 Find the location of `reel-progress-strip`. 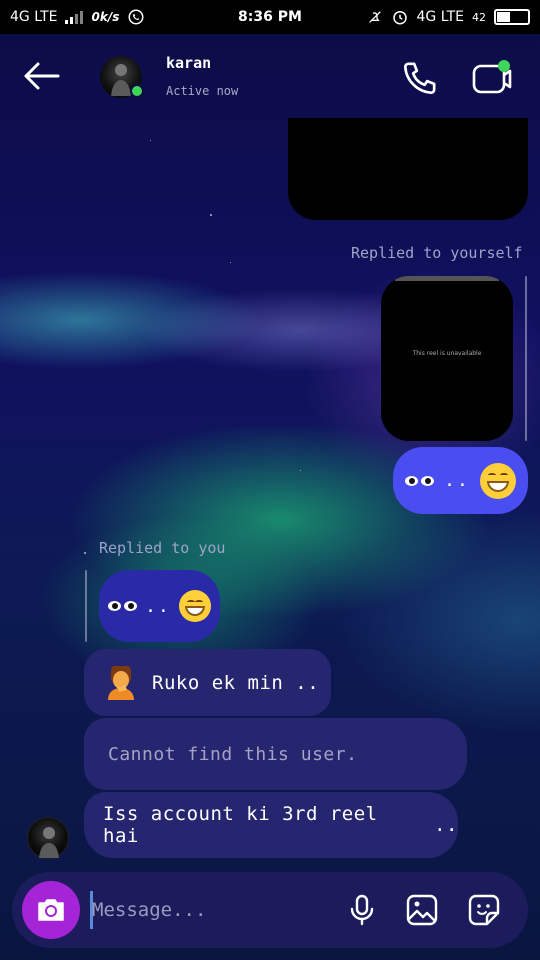

reel-progress-strip is located at coordinates (447, 278).